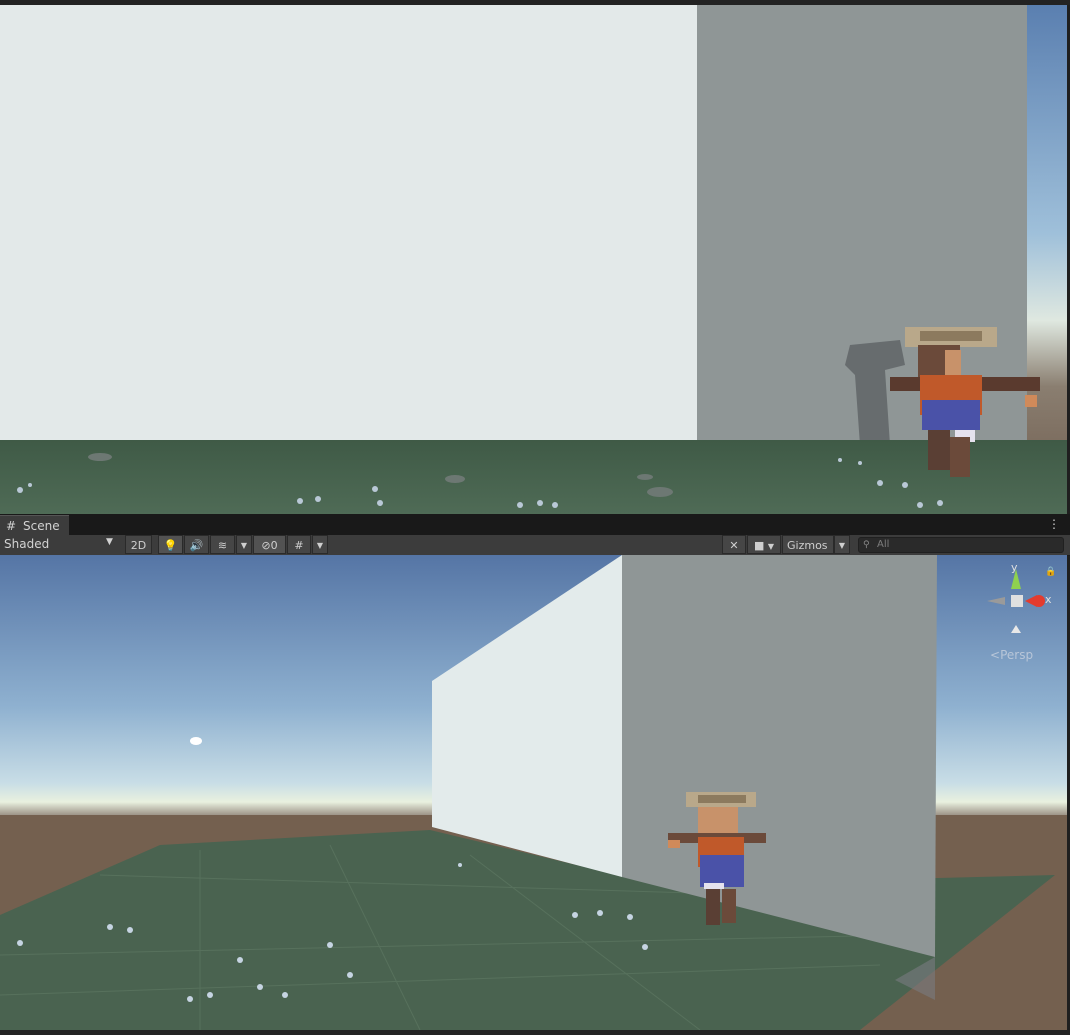 The image size is (1070, 1035). Describe the element at coordinates (266, 545) in the screenshot. I see `eye-slash-icon: ⊘` at that location.